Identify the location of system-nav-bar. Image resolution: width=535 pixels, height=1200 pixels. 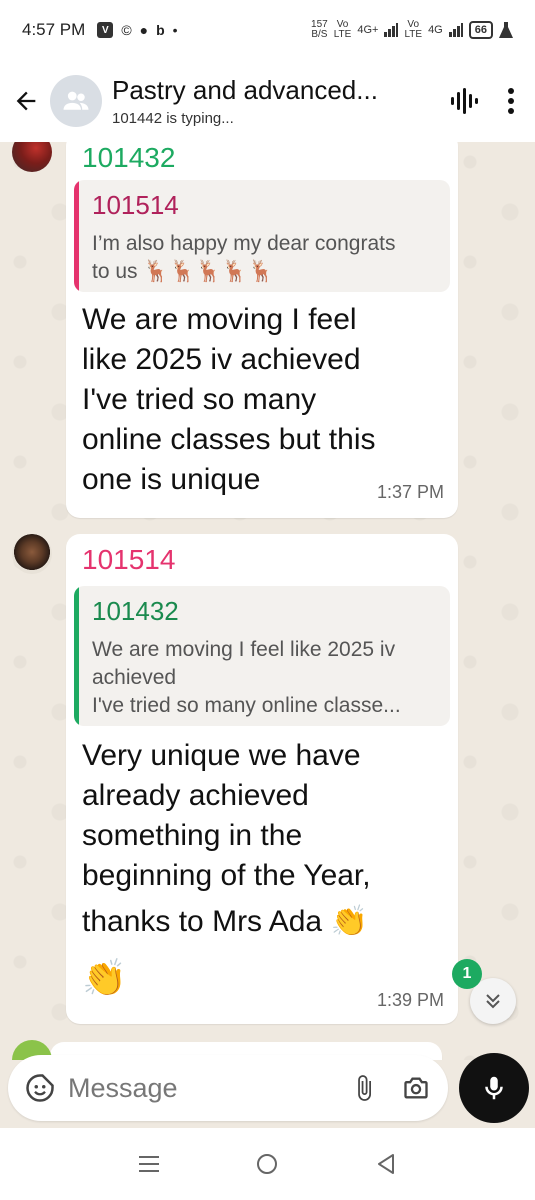
(267, 1164).